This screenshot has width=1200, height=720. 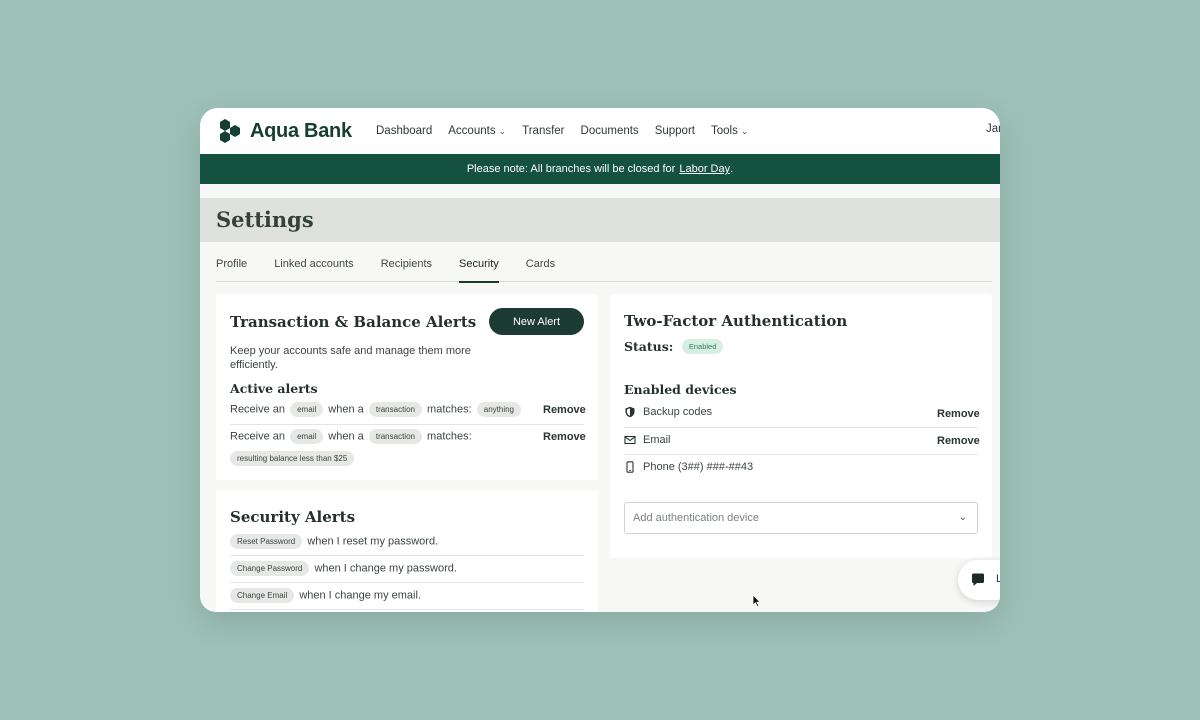 I want to click on condition-chip: resulting balance less than $25, so click(x=292, y=459).